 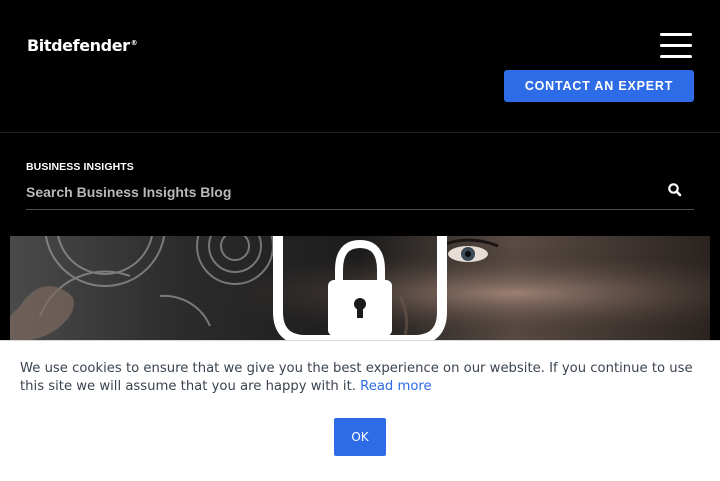 I want to click on menu-bar-middle, so click(x=676, y=45).